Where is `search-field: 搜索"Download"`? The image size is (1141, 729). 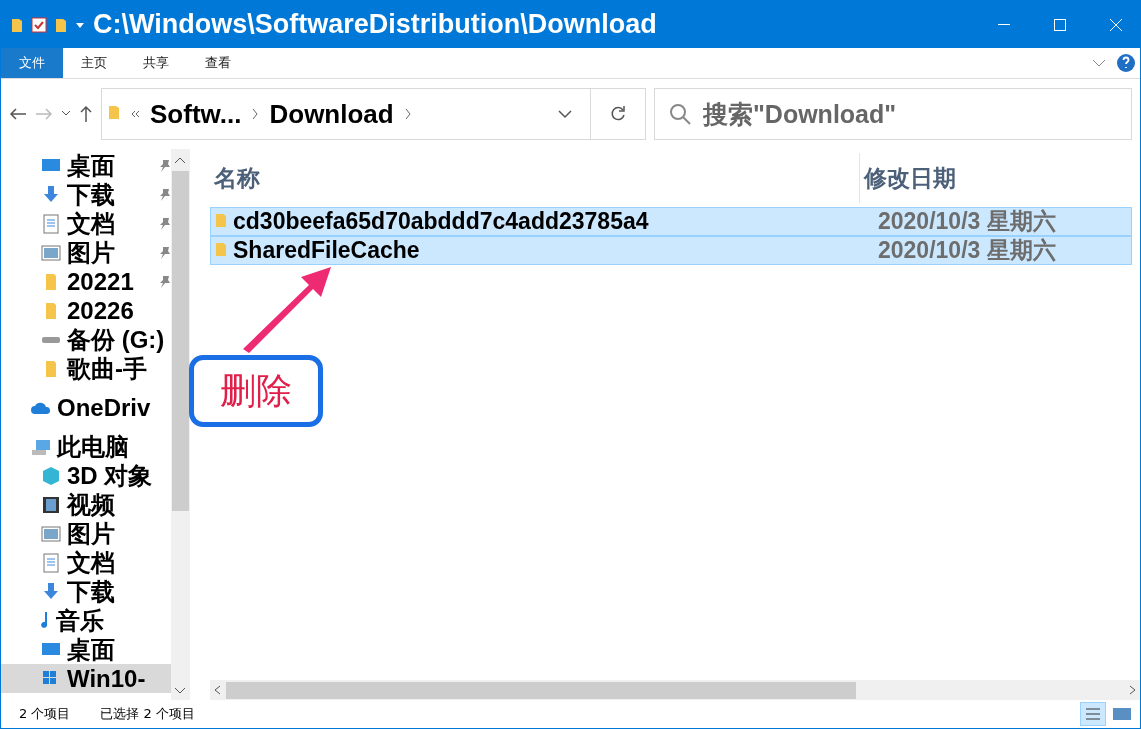 search-field: 搜索"Download" is located at coordinates (893, 114).